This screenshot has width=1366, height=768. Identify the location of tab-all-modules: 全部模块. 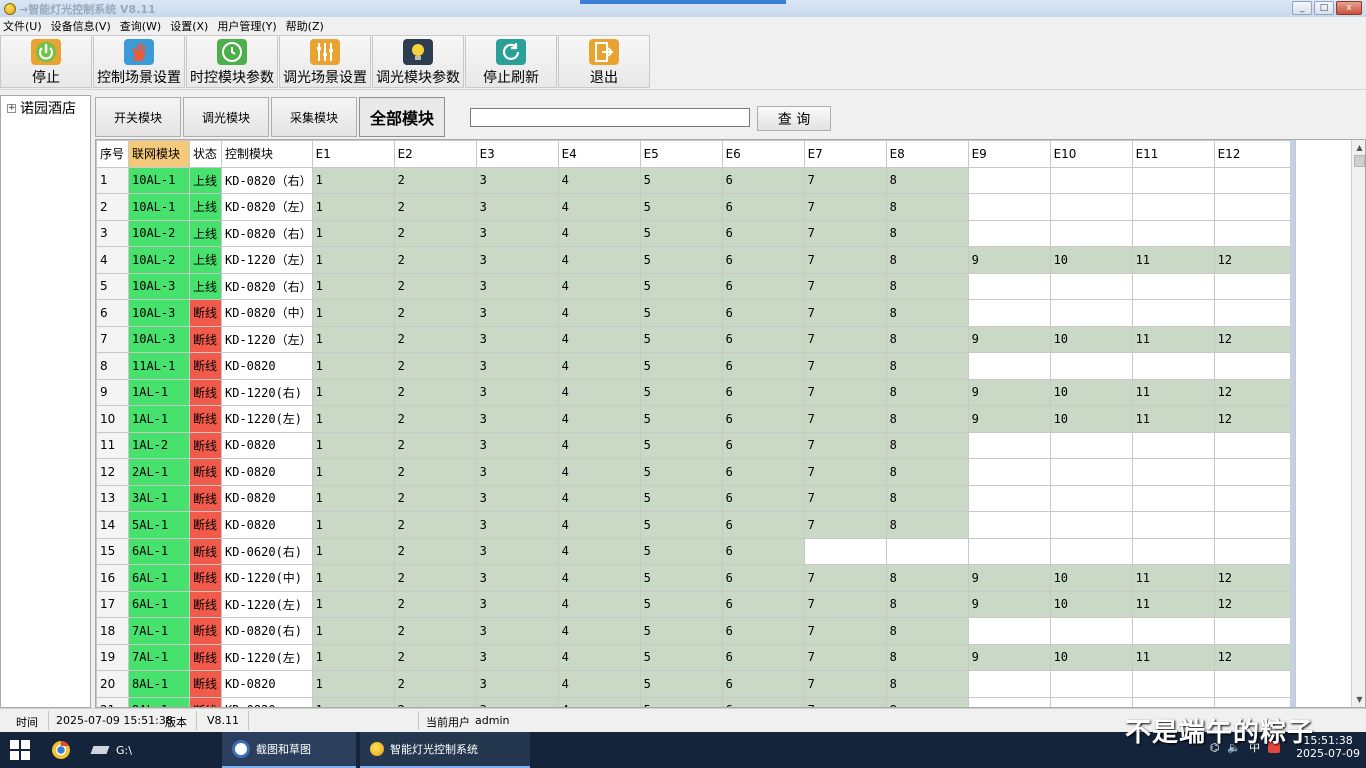
(402, 117).